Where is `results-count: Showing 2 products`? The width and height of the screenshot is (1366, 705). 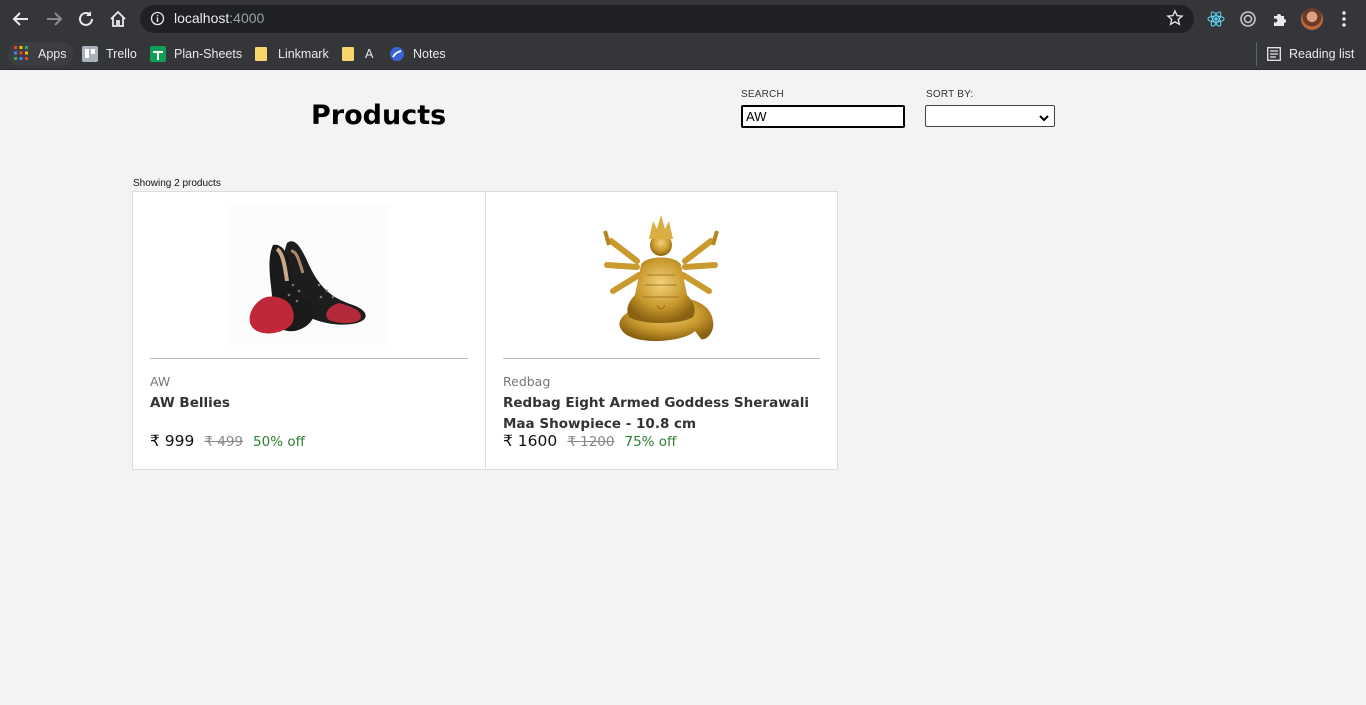 results-count: Showing 2 products is located at coordinates (177, 183).